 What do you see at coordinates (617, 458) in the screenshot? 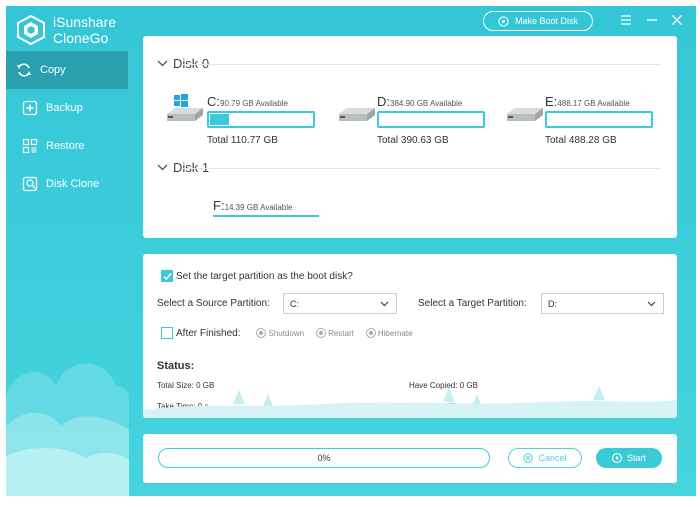
I see `play-icon` at bounding box center [617, 458].